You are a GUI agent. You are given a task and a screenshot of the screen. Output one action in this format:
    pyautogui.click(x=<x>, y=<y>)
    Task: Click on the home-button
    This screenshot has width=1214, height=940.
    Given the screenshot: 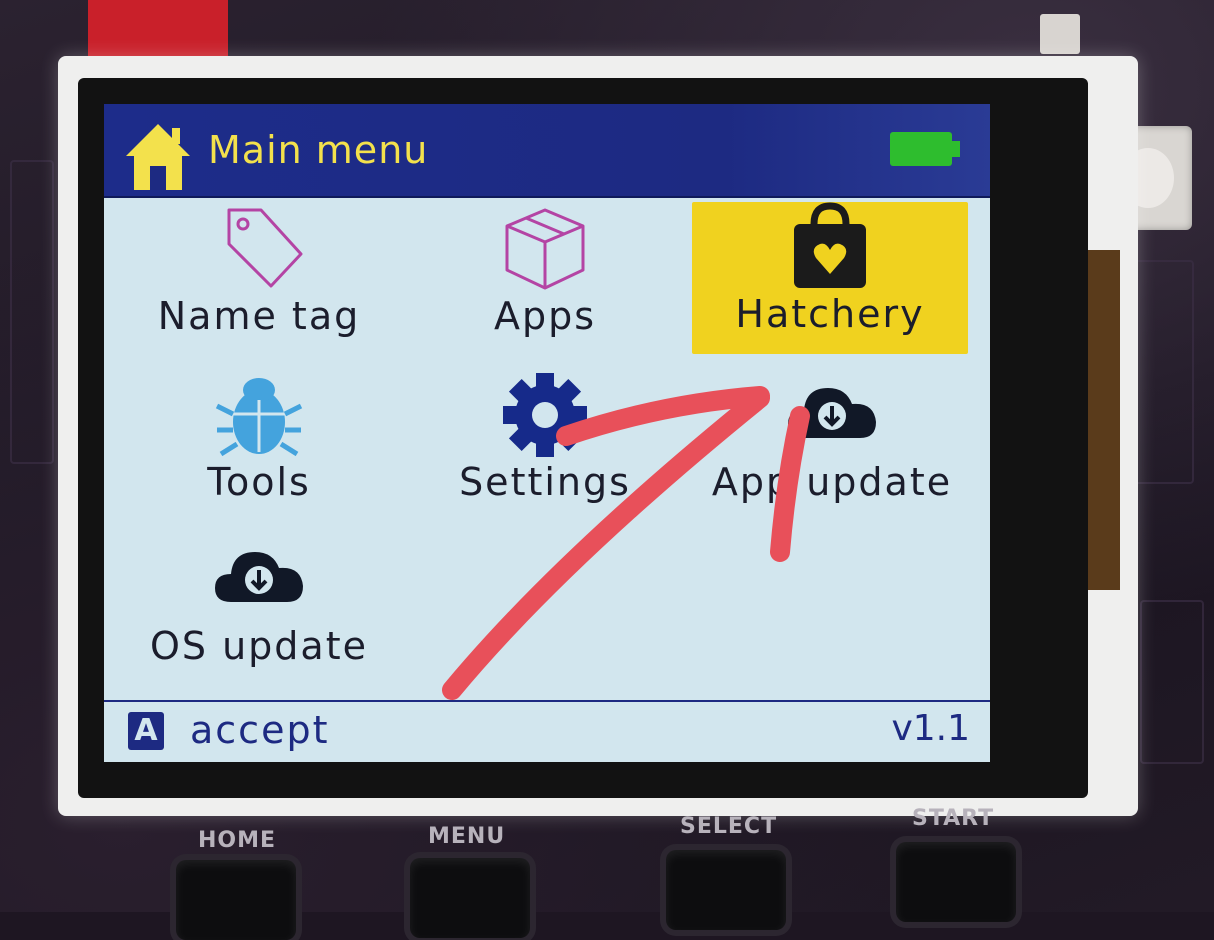 What is the action you would take?
    pyautogui.click(x=236, y=900)
    